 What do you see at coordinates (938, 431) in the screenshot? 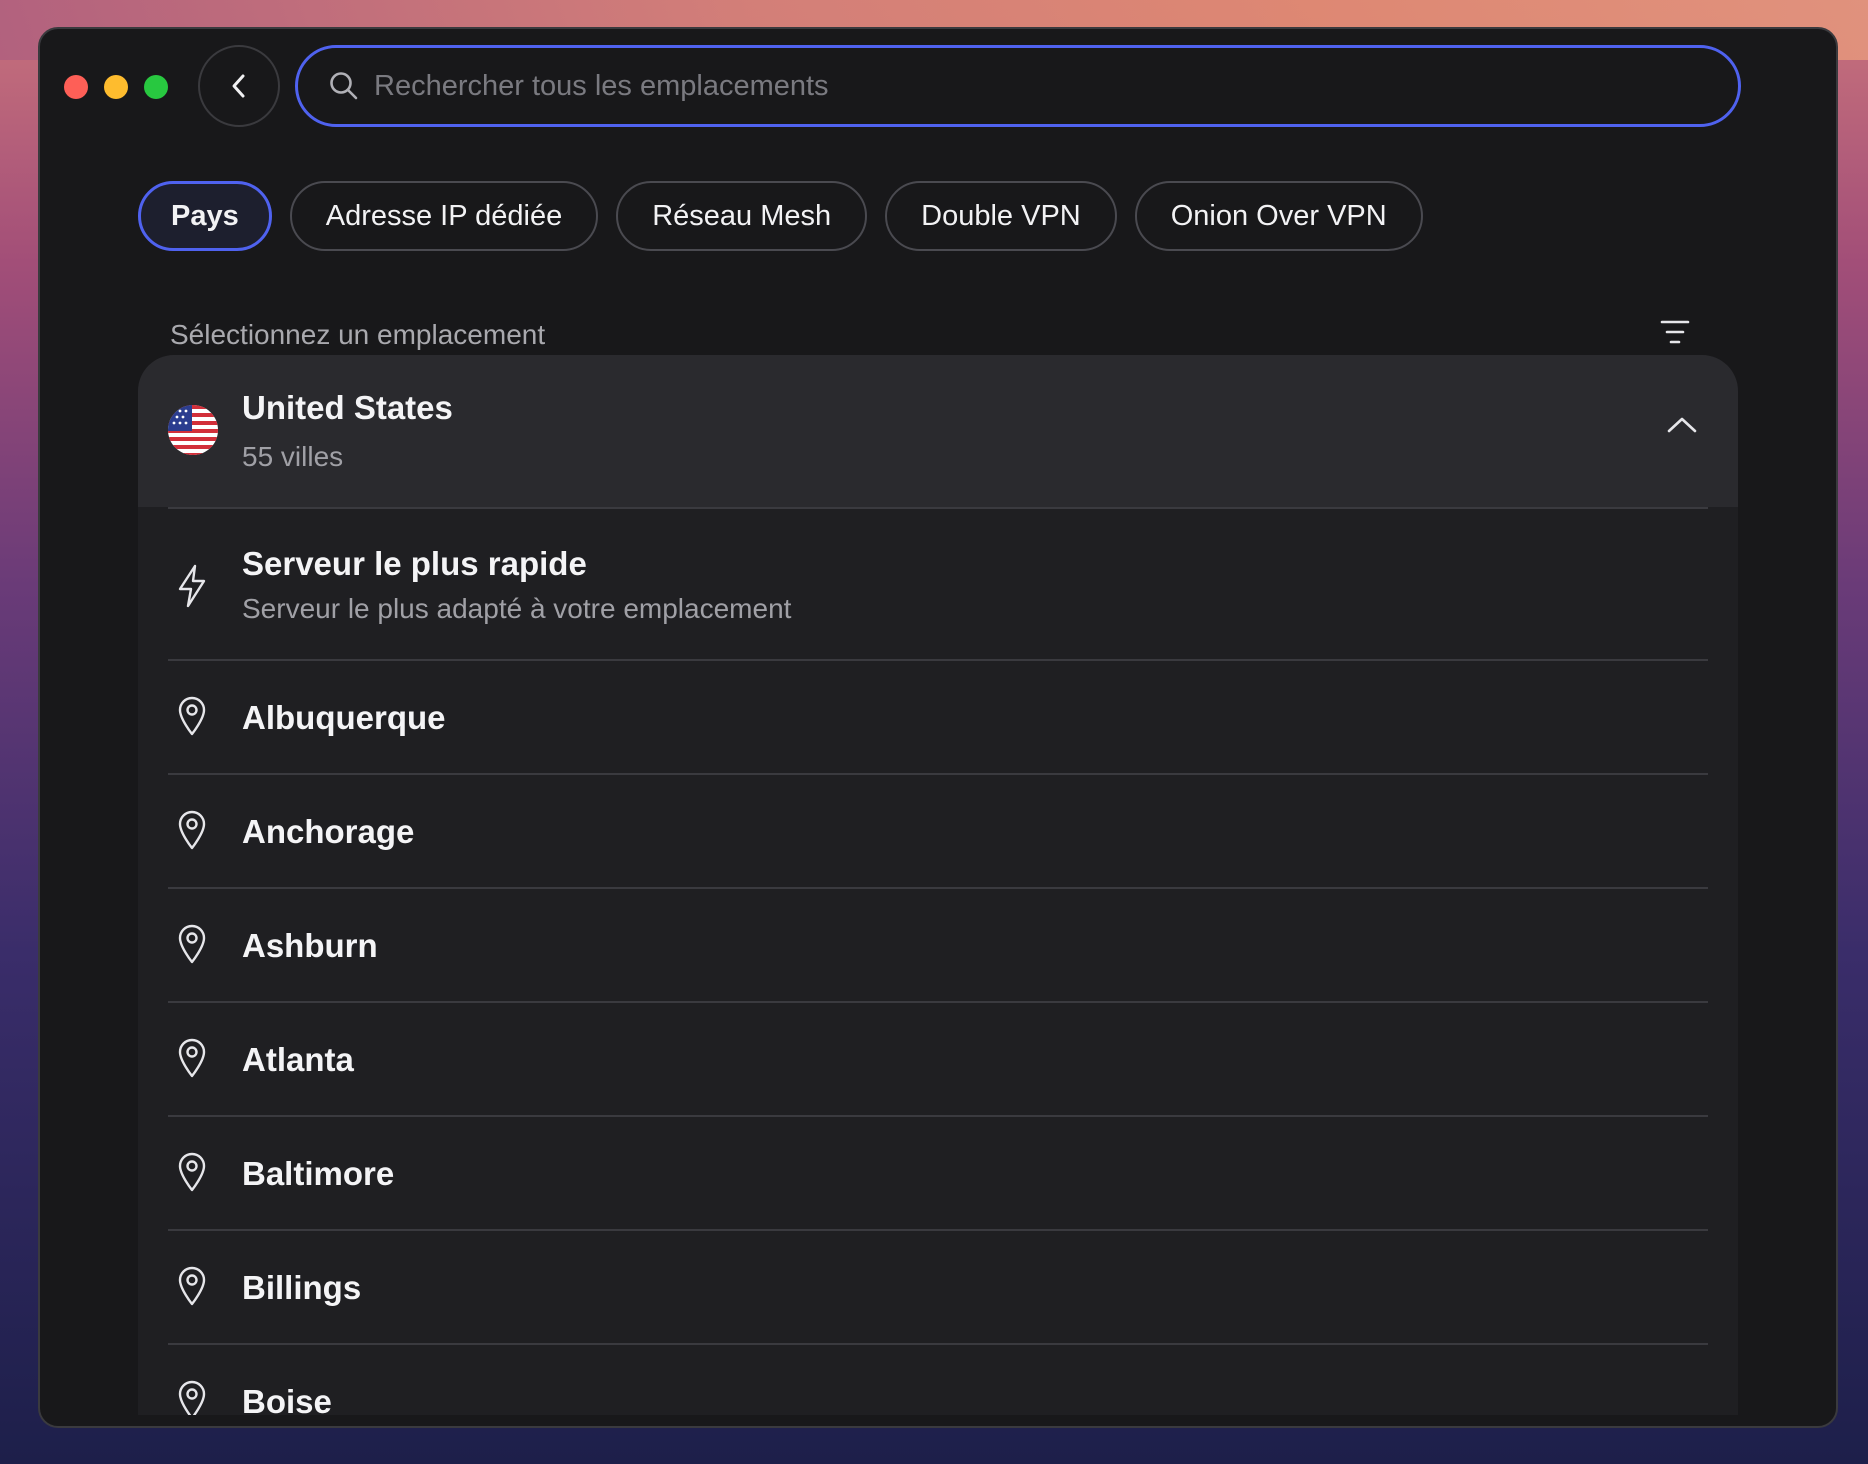
I see `country-row-united-states: United States 55 villes` at bounding box center [938, 431].